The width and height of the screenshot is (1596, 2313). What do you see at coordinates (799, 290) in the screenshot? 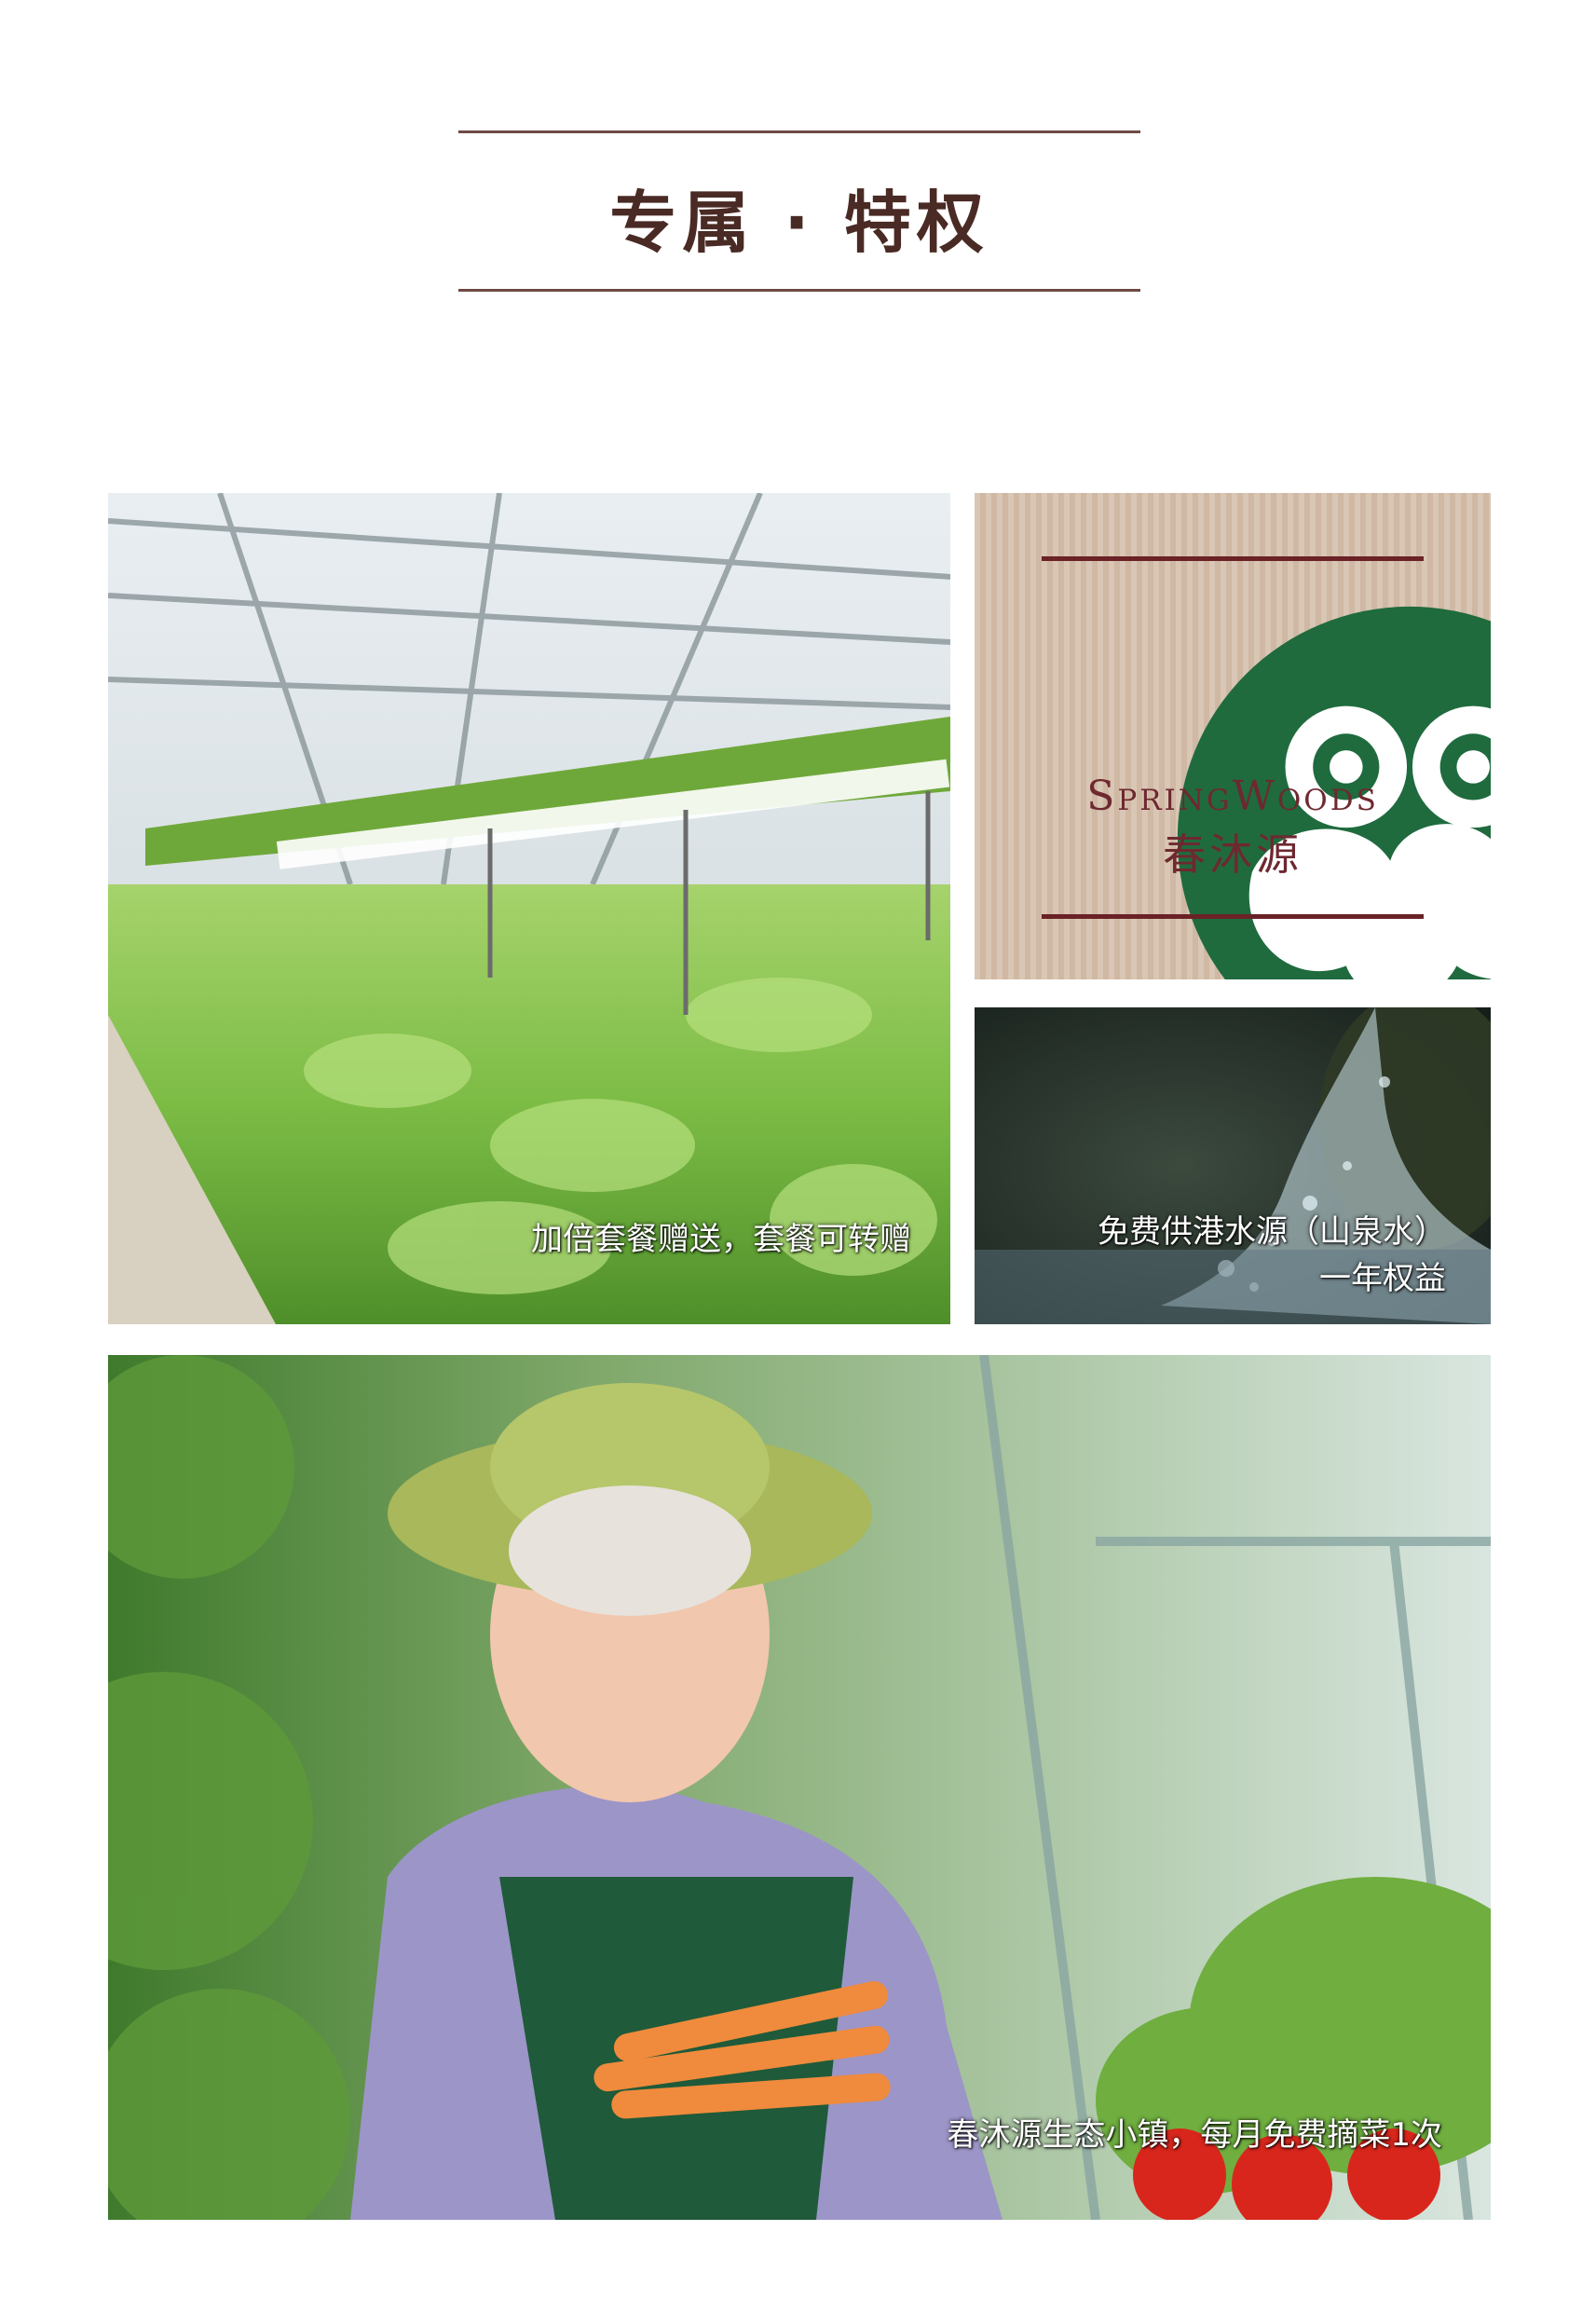
I see `title-bottom-rule` at bounding box center [799, 290].